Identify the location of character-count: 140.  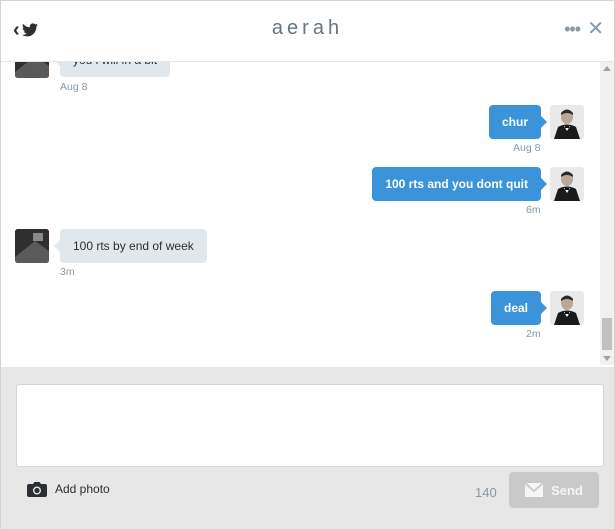
(486, 492).